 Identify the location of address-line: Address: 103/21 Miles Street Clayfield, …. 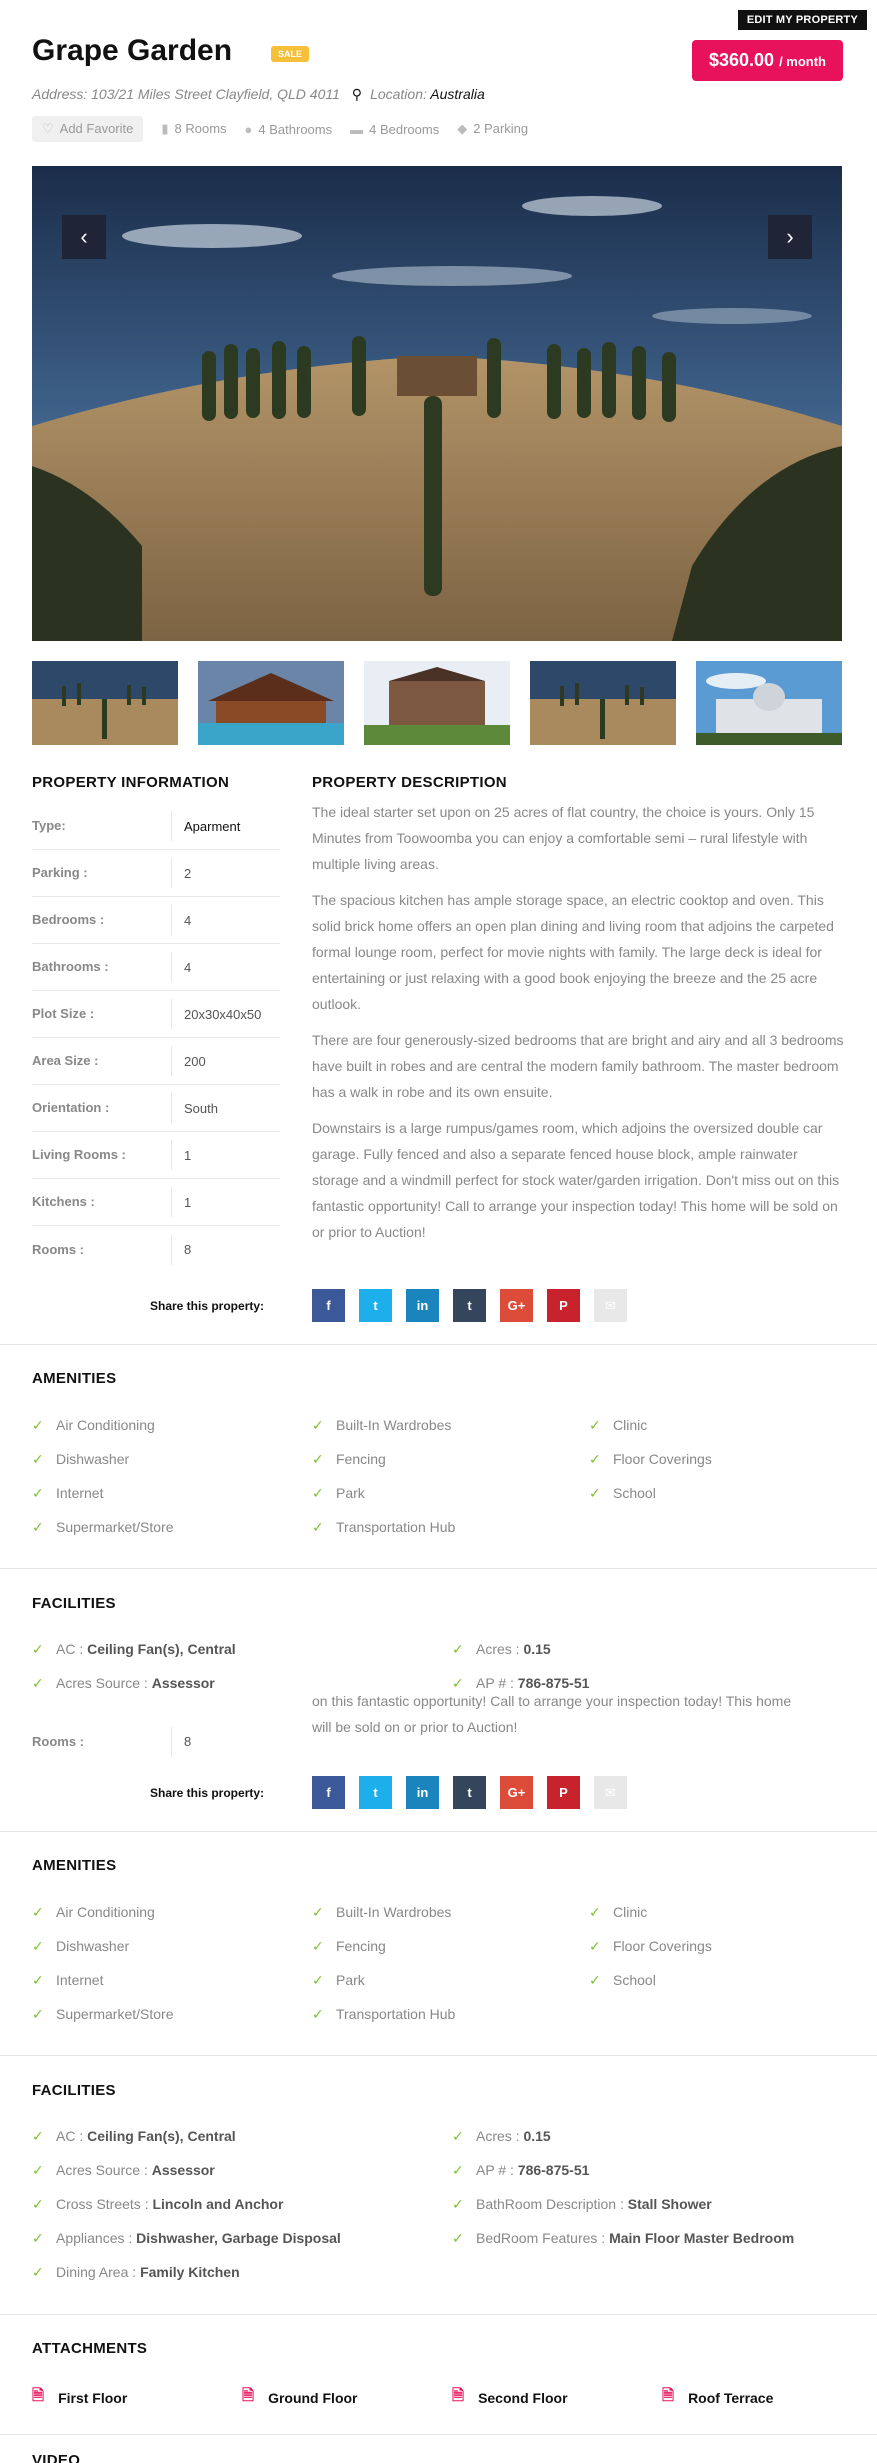
(258, 94).